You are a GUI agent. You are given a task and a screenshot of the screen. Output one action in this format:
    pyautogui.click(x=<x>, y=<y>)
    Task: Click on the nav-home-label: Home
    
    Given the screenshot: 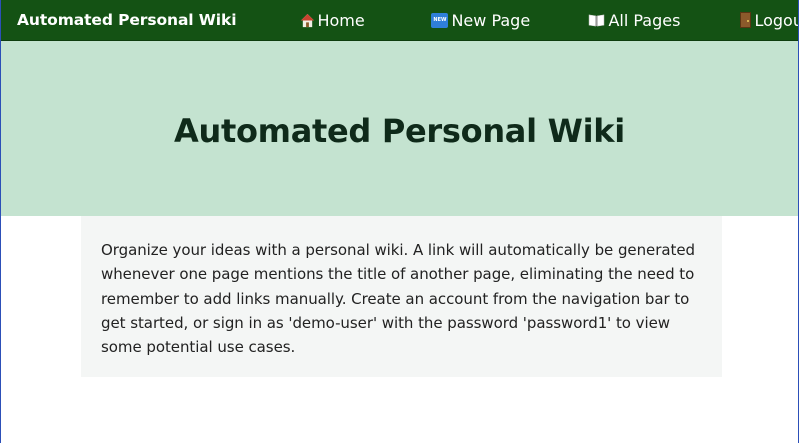 What is the action you would take?
    pyautogui.click(x=341, y=20)
    